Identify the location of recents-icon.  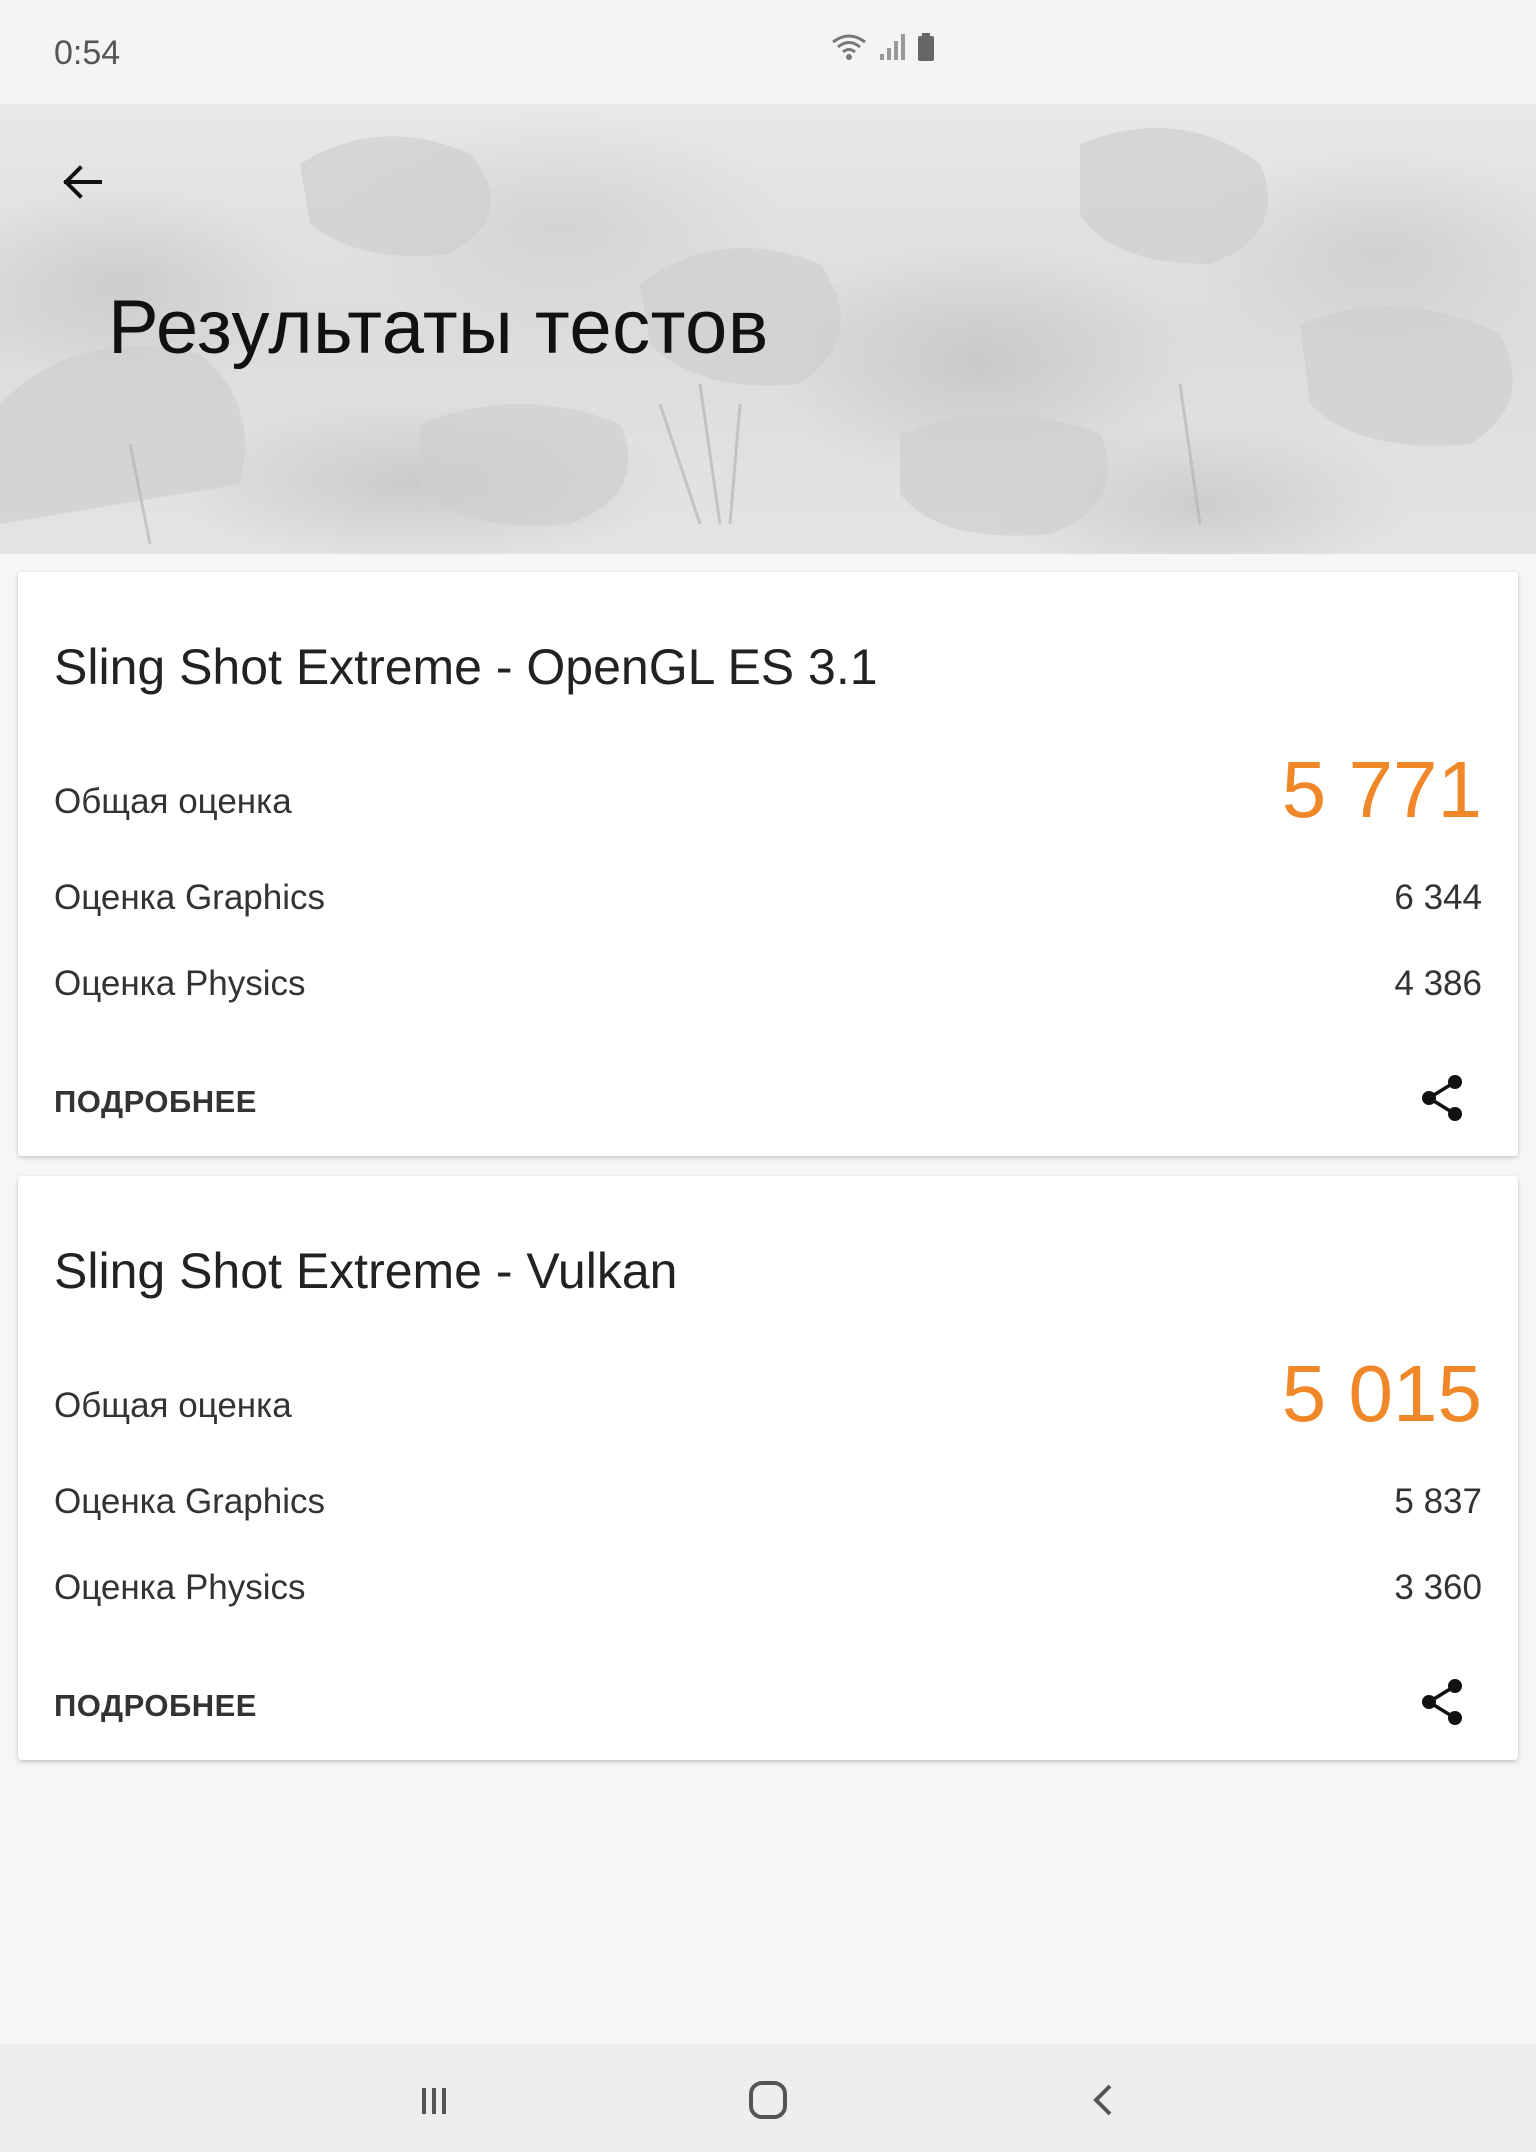
(434, 2101).